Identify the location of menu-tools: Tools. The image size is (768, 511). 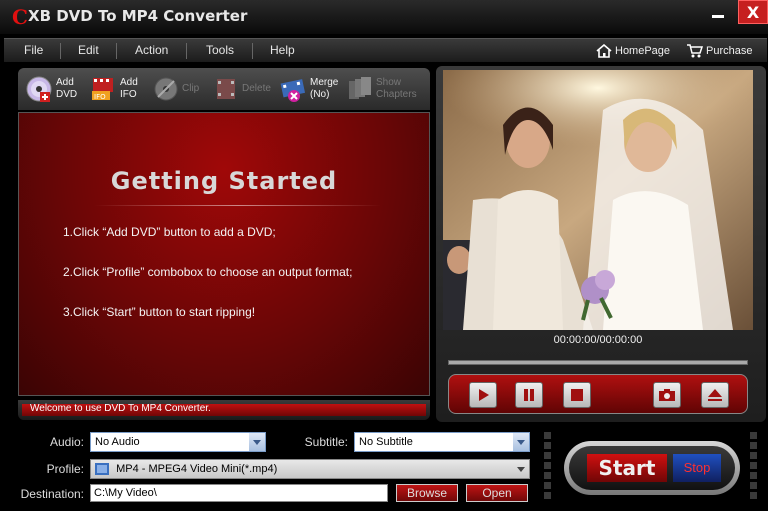
(220, 50).